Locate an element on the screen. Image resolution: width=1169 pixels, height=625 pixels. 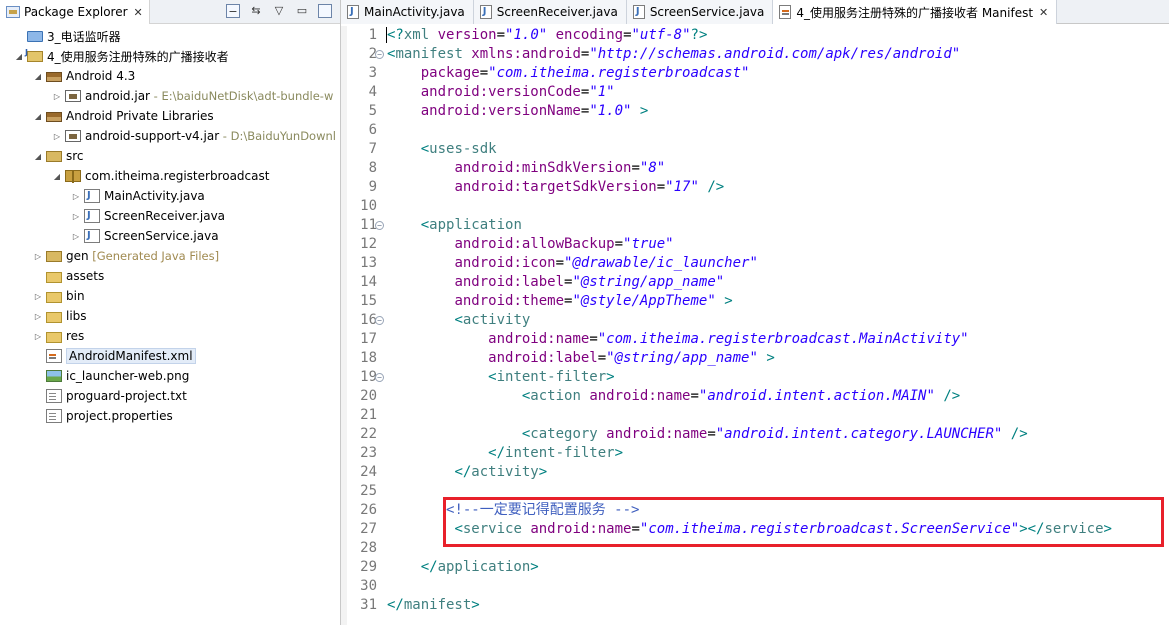
line-number: 28 is located at coordinates (368, 548).